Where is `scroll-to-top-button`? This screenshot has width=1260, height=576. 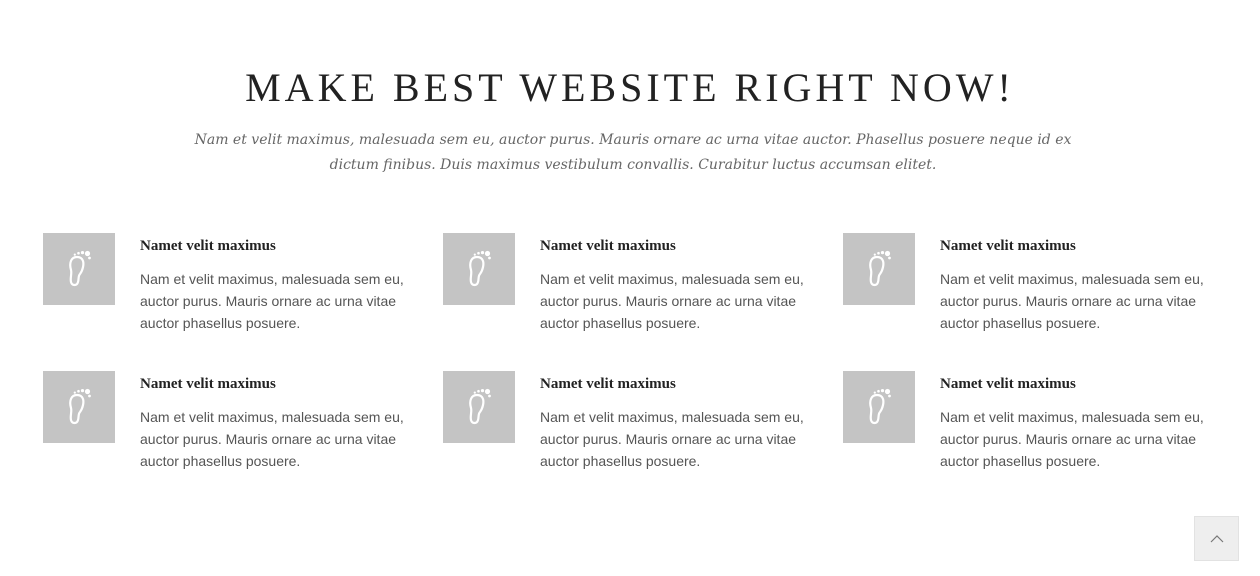 scroll-to-top-button is located at coordinates (1216, 538).